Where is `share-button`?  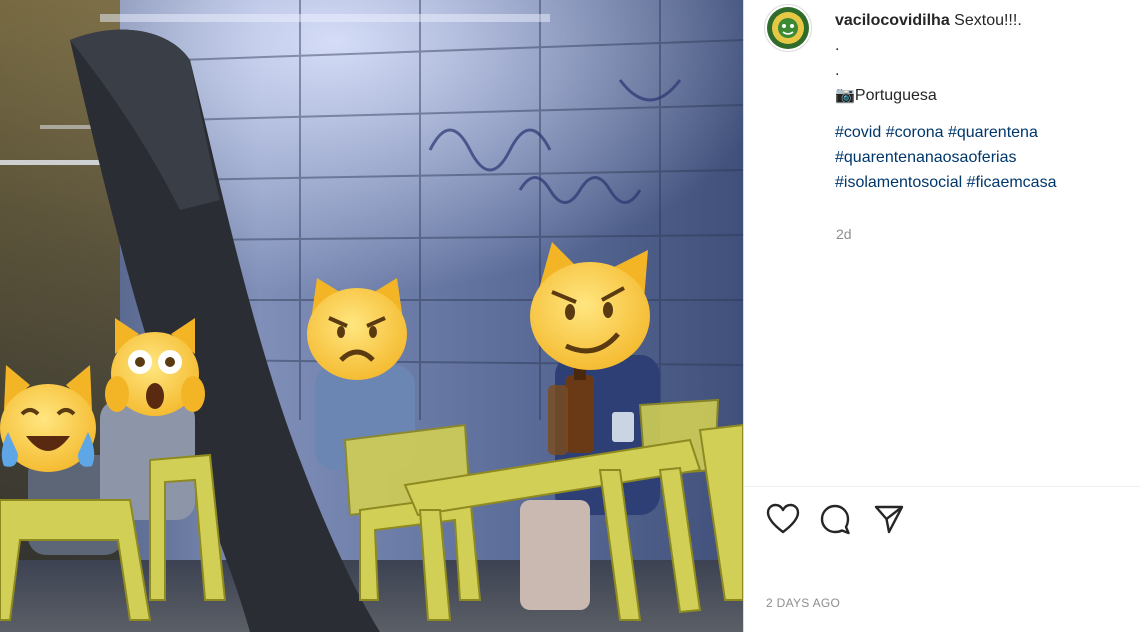
share-button is located at coordinates (889, 521).